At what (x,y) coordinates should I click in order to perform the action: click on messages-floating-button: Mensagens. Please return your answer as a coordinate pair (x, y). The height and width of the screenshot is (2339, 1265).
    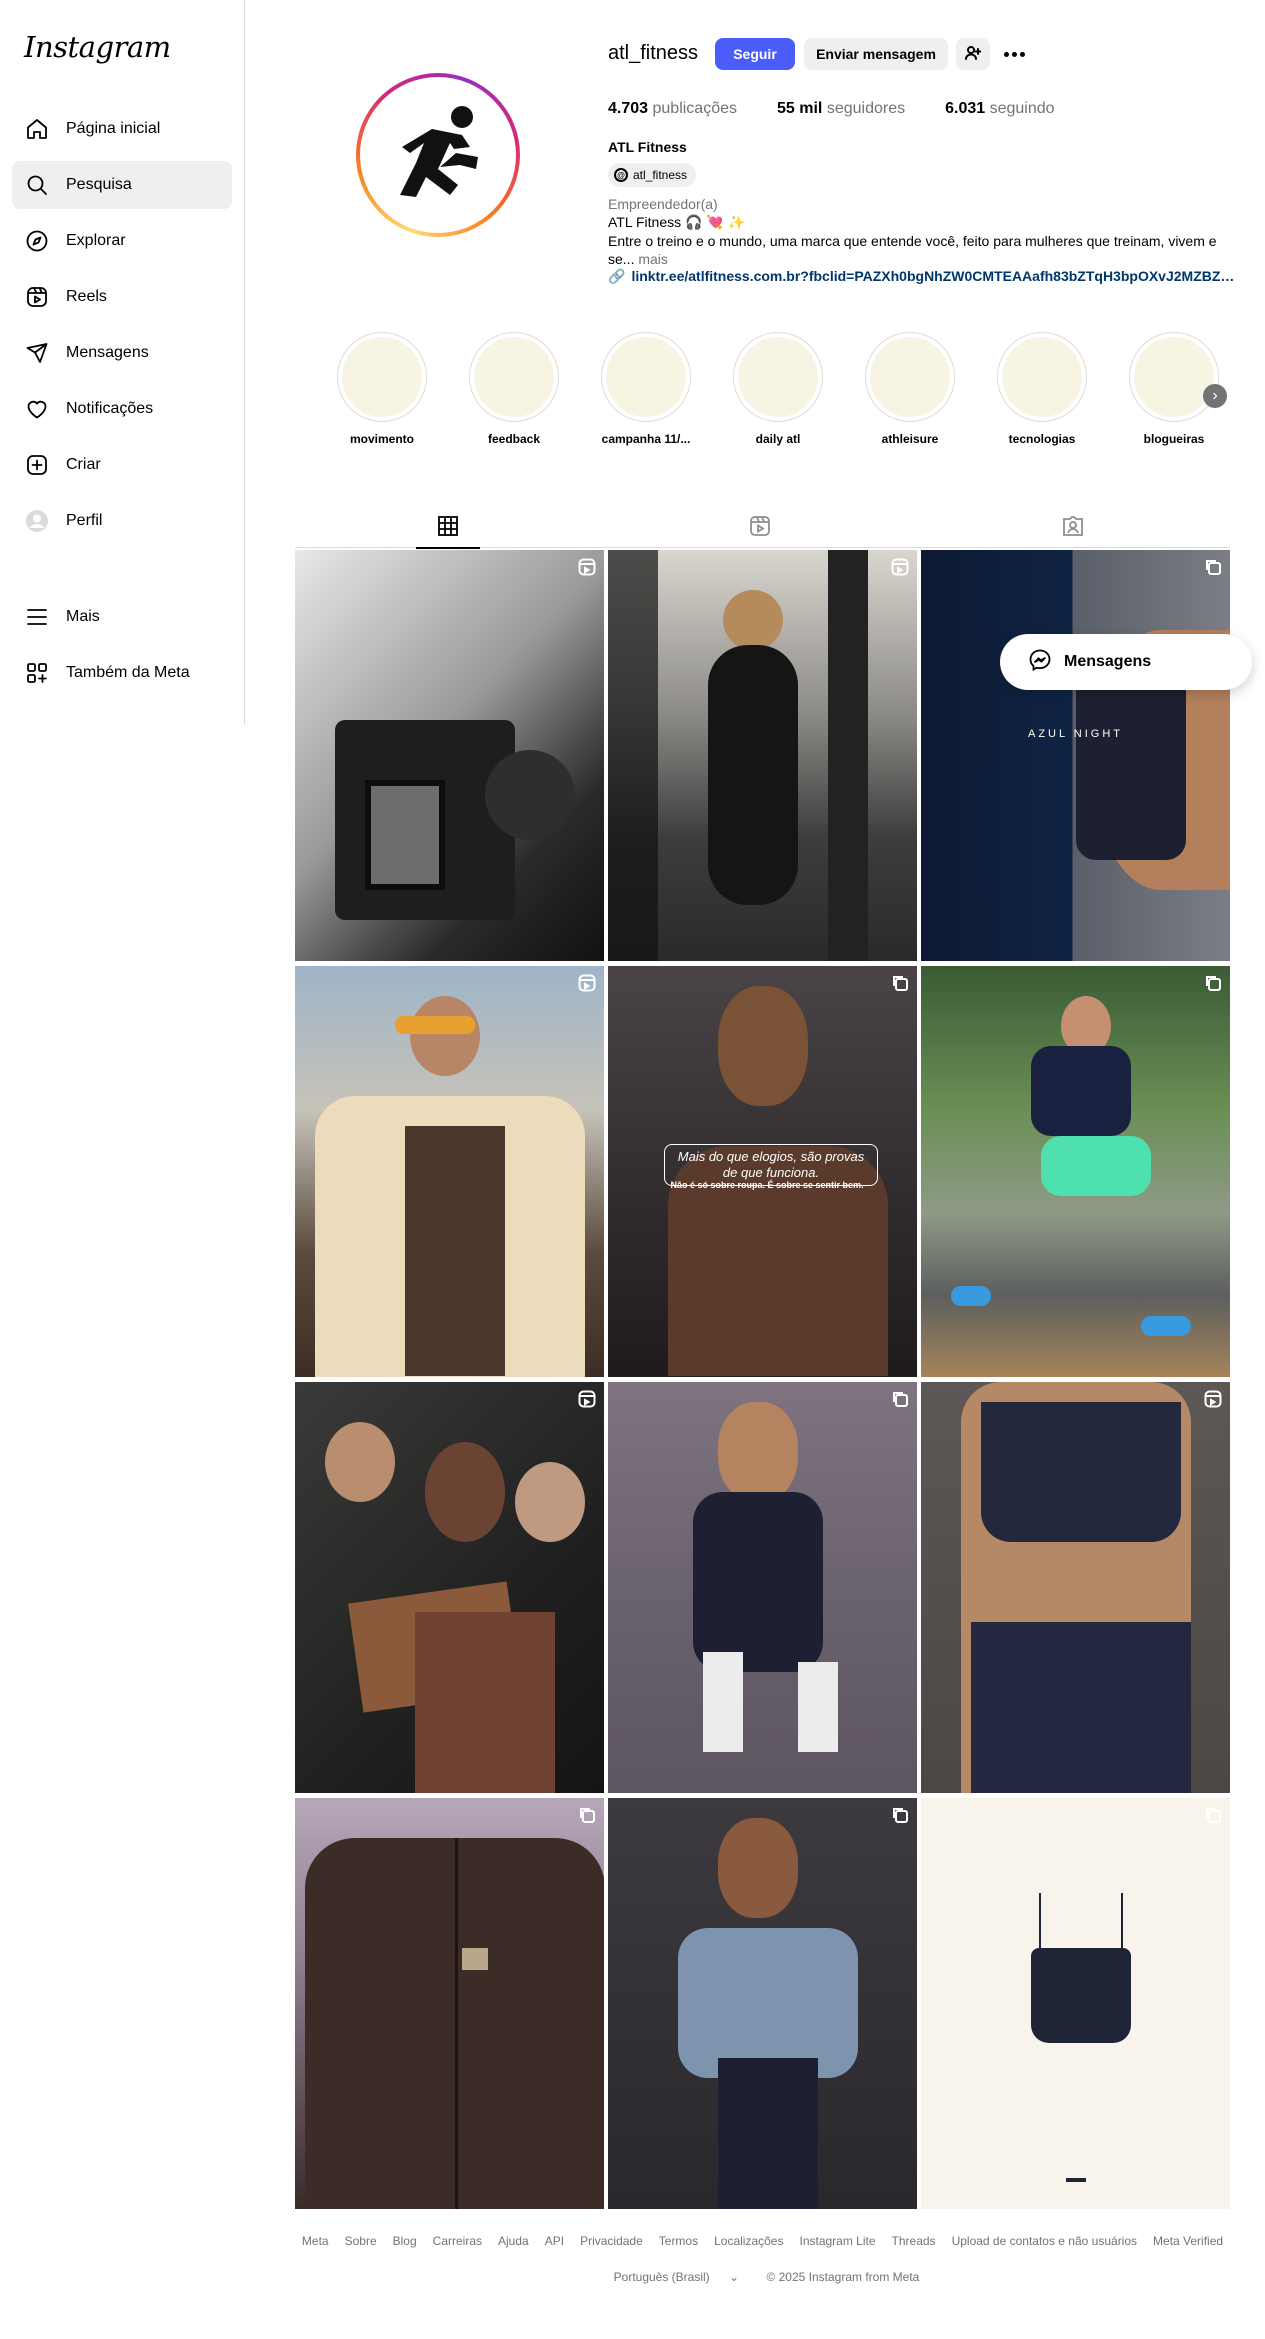
    Looking at the image, I should click on (1126, 662).